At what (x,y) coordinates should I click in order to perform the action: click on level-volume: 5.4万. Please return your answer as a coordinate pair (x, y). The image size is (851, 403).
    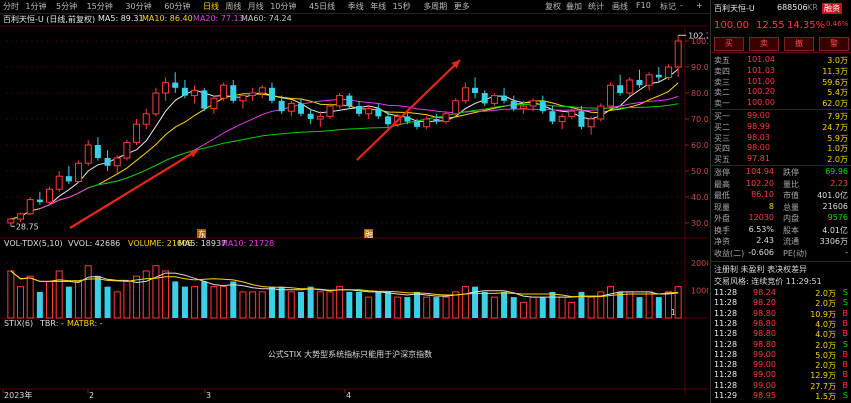
    Looking at the image, I should click on (837, 93).